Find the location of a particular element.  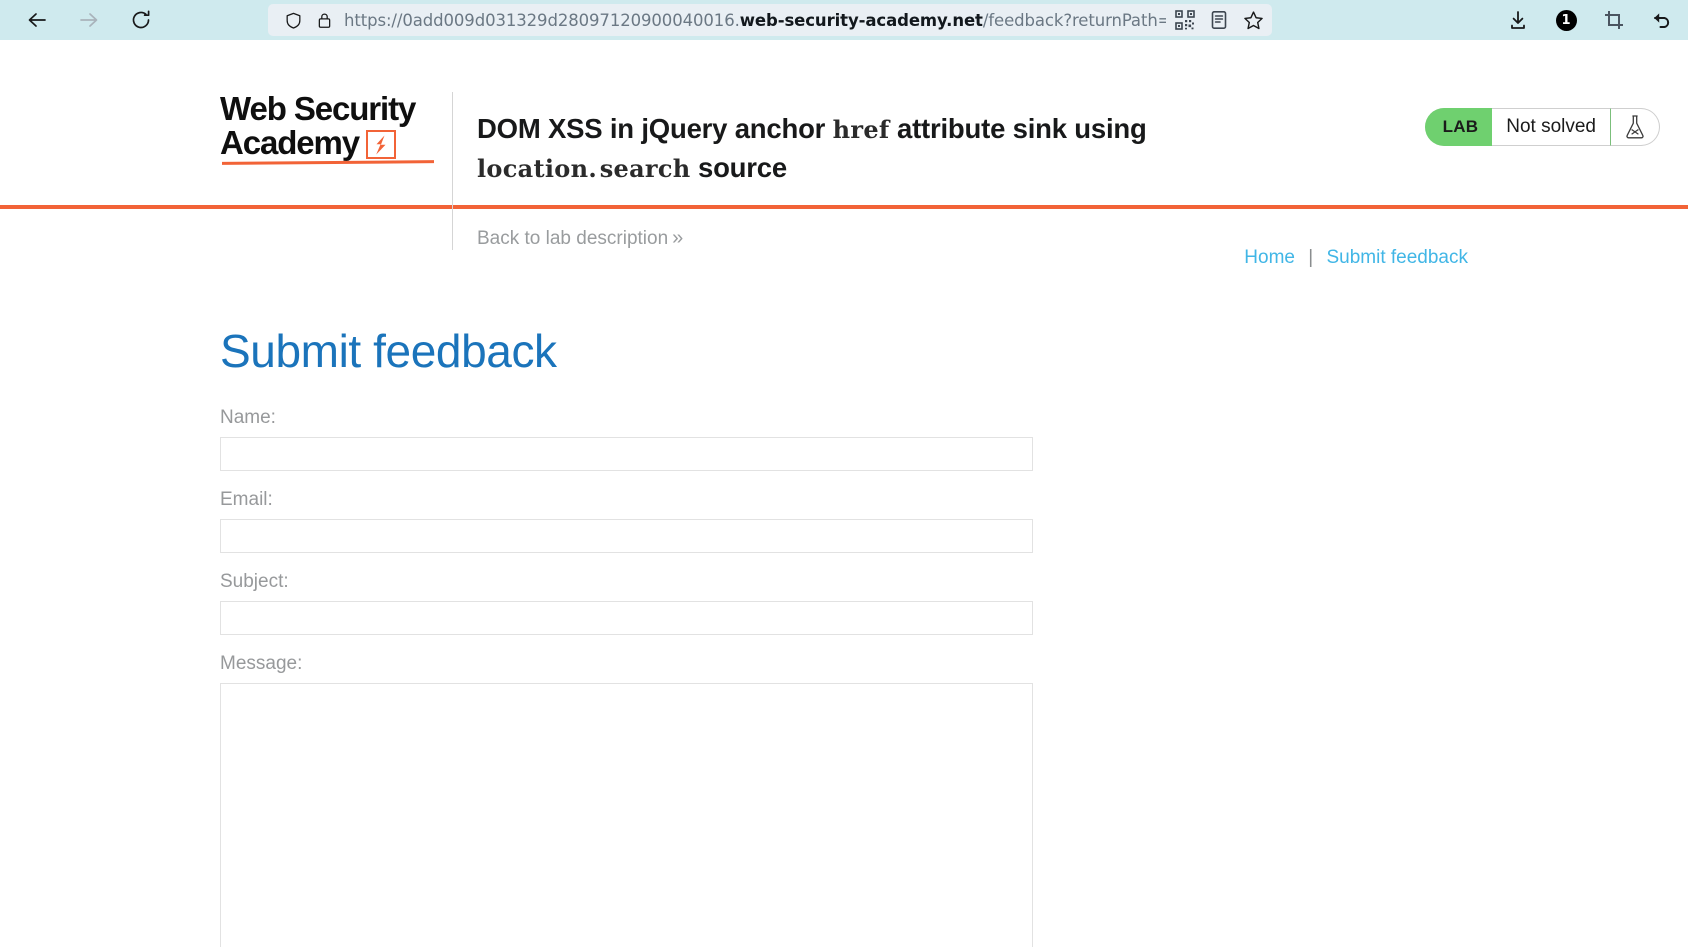

shield-icon is located at coordinates (293, 20).